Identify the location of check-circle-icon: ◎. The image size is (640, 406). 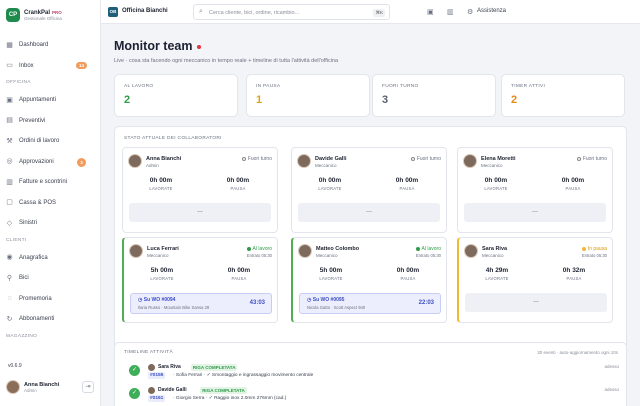
(9, 162).